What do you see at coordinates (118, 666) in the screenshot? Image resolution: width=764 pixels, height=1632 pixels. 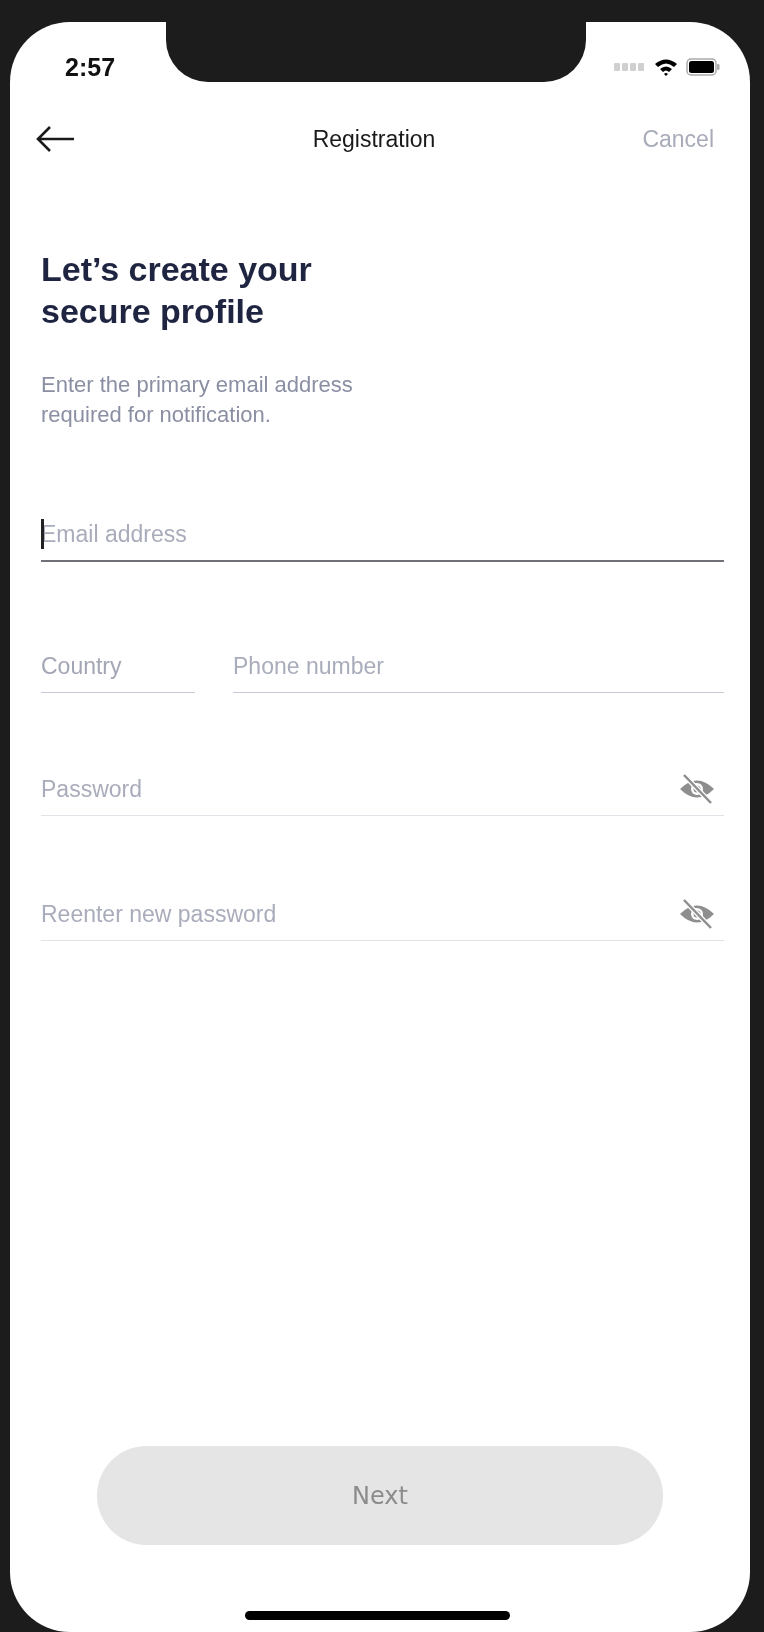 I see `country-field: Country` at bounding box center [118, 666].